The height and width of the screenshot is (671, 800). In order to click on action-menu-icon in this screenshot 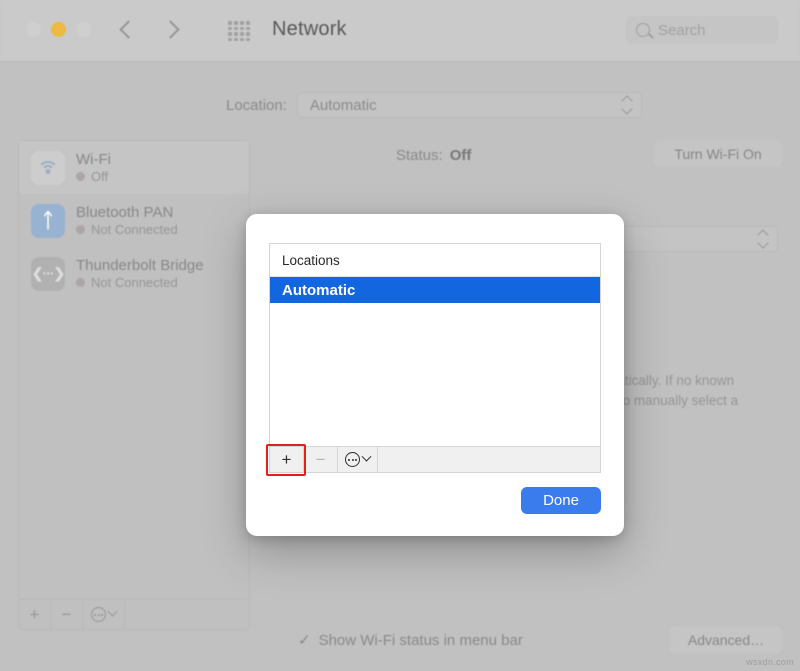, I will do `click(358, 459)`.